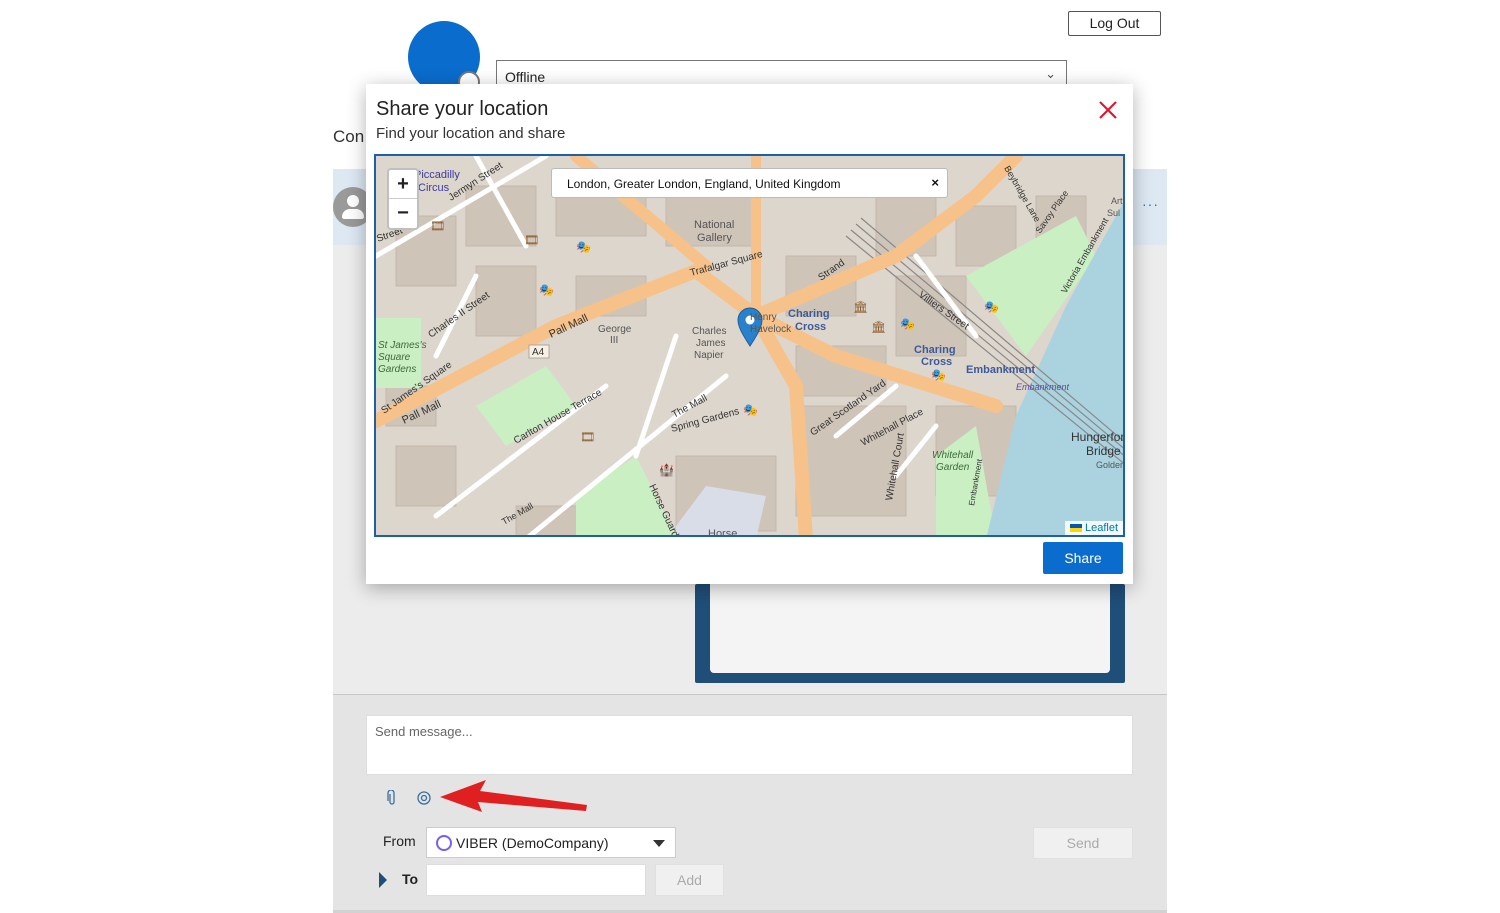 The image size is (1500, 913). What do you see at coordinates (532, 843) in the screenshot?
I see `from-value: VIBER (DemoCompany)` at bounding box center [532, 843].